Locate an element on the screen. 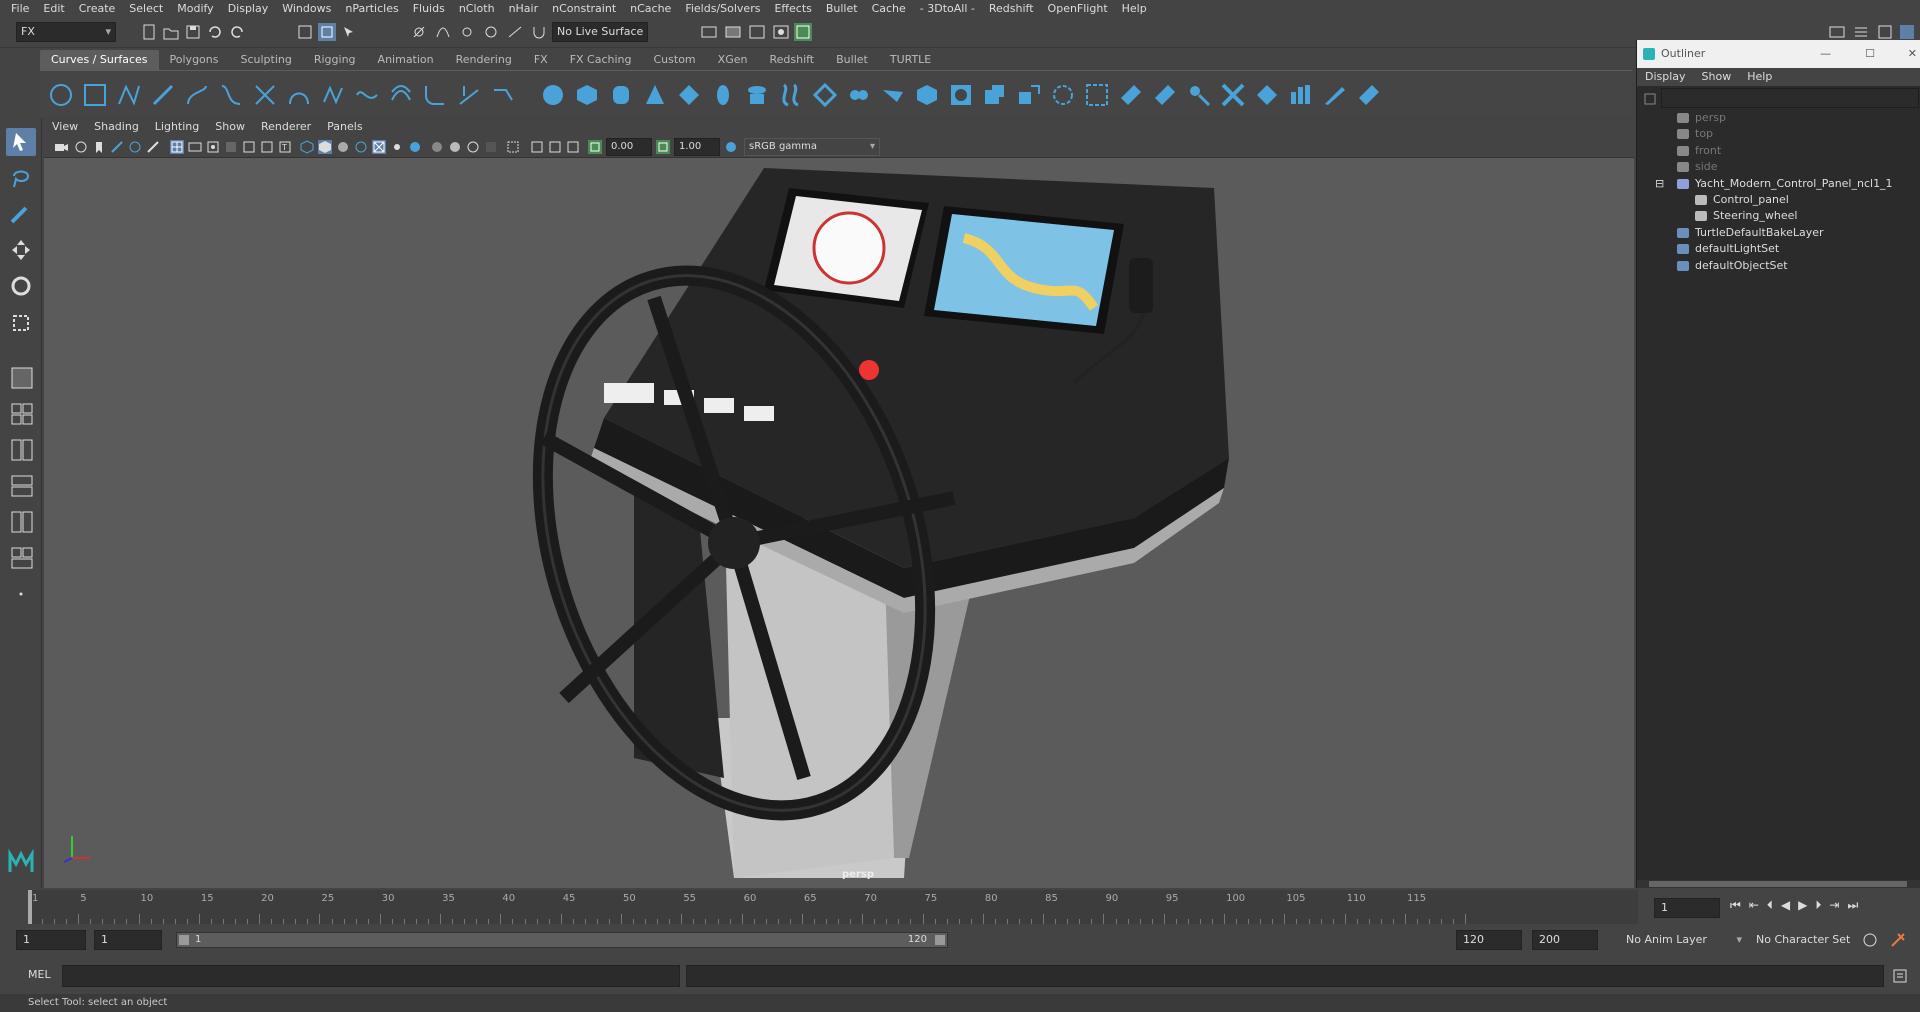 The height and width of the screenshot is (1012, 1920). lasso-tool-icon is located at coordinates (21, 178).